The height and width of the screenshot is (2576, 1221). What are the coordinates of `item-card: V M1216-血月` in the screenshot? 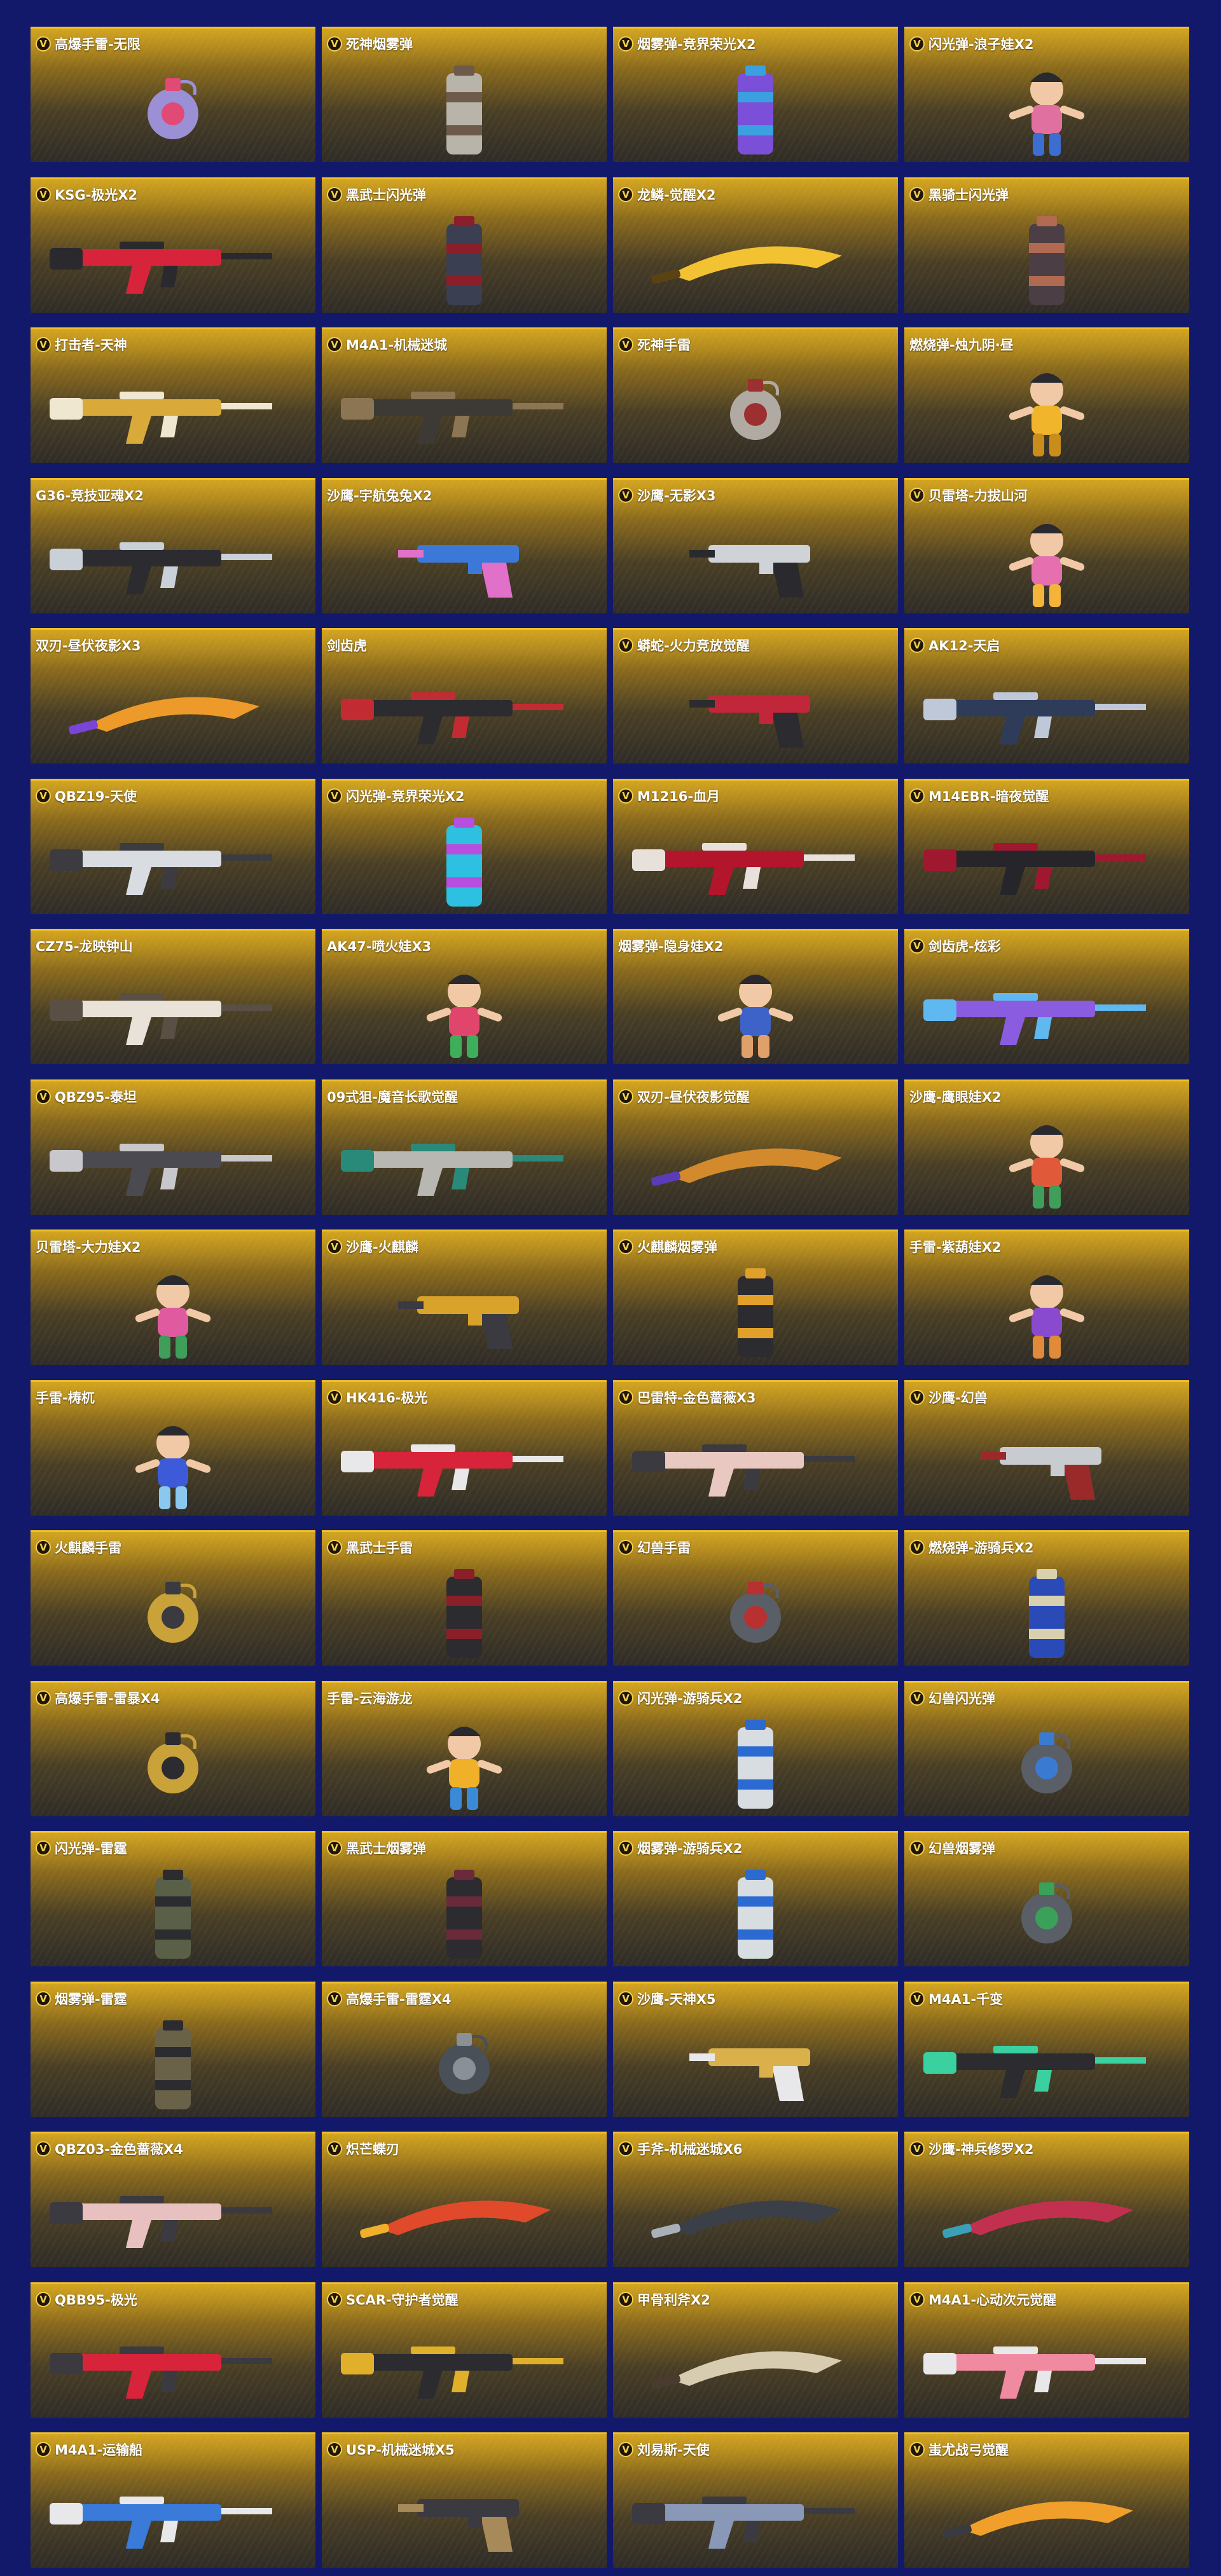 It's located at (755, 846).